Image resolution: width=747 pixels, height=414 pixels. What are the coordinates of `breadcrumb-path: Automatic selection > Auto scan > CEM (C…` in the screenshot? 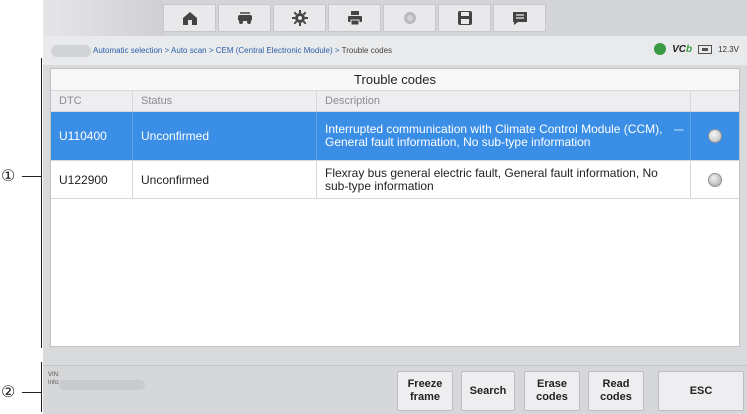 It's located at (217, 50).